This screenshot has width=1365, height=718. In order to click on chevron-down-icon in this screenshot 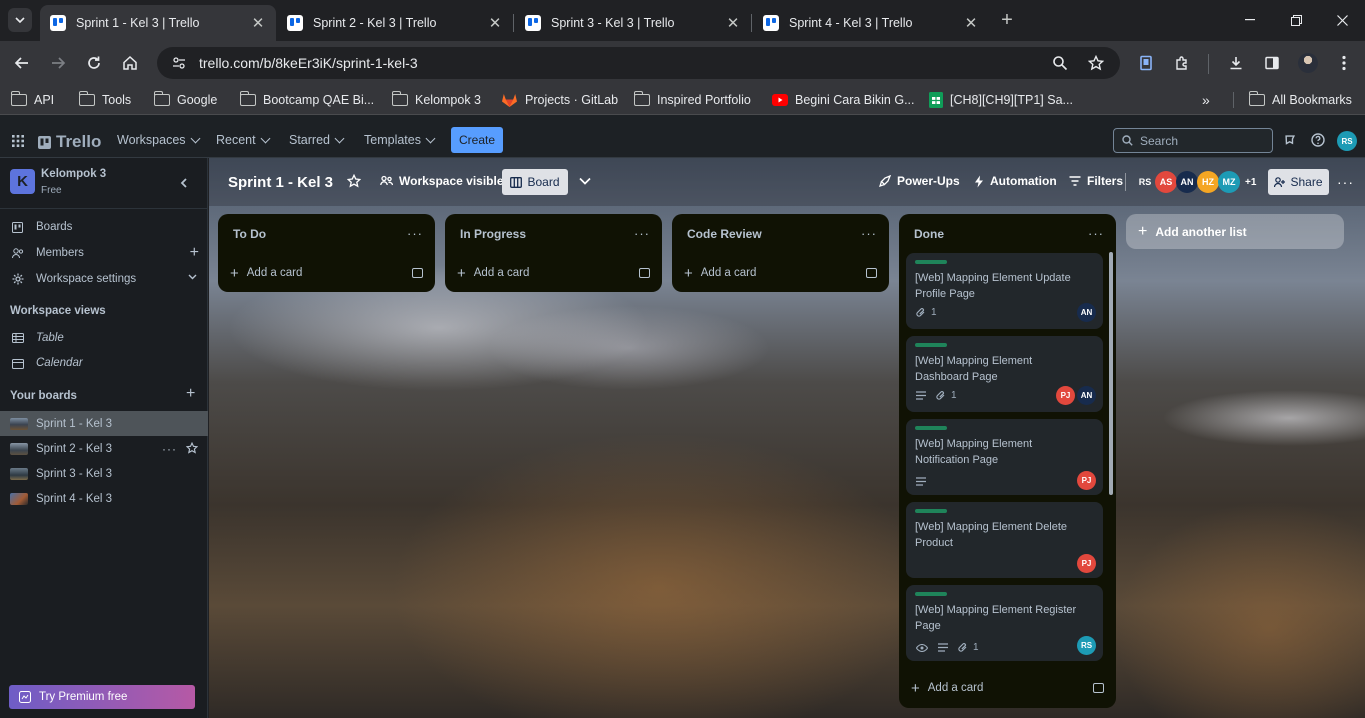, I will do `click(192, 277)`.